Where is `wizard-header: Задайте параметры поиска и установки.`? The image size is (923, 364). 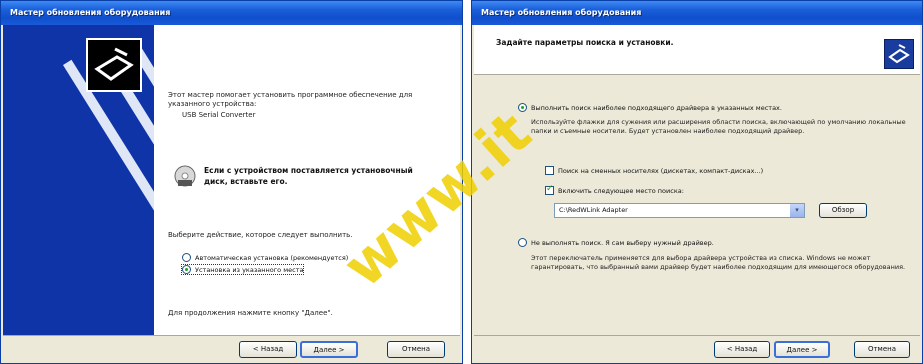
wizard-header: Задайте параметры поиска и установки. is located at coordinates (697, 50).